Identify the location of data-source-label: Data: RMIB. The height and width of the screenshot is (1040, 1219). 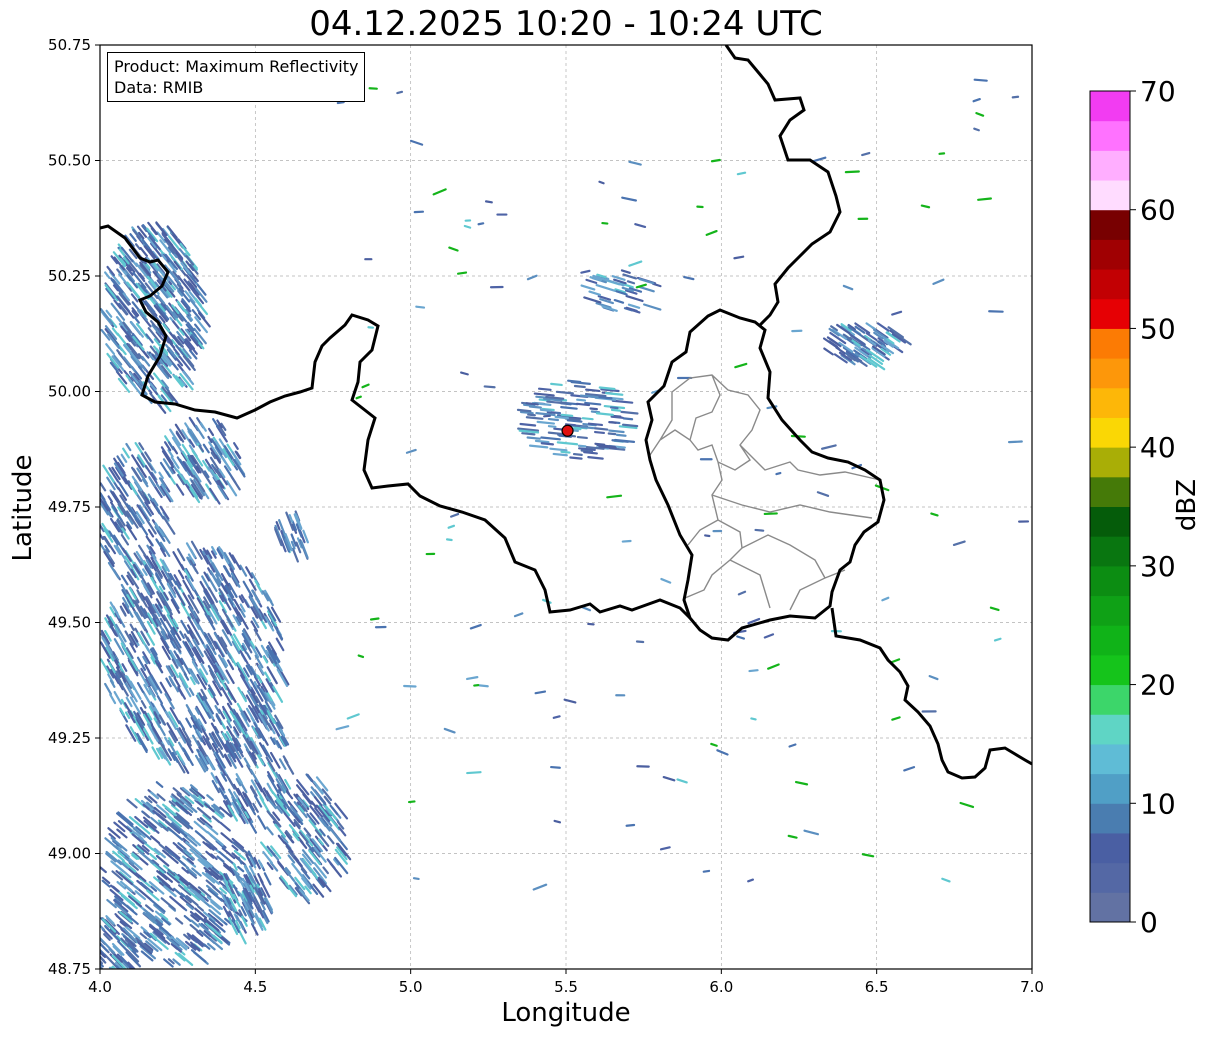
(159, 87).